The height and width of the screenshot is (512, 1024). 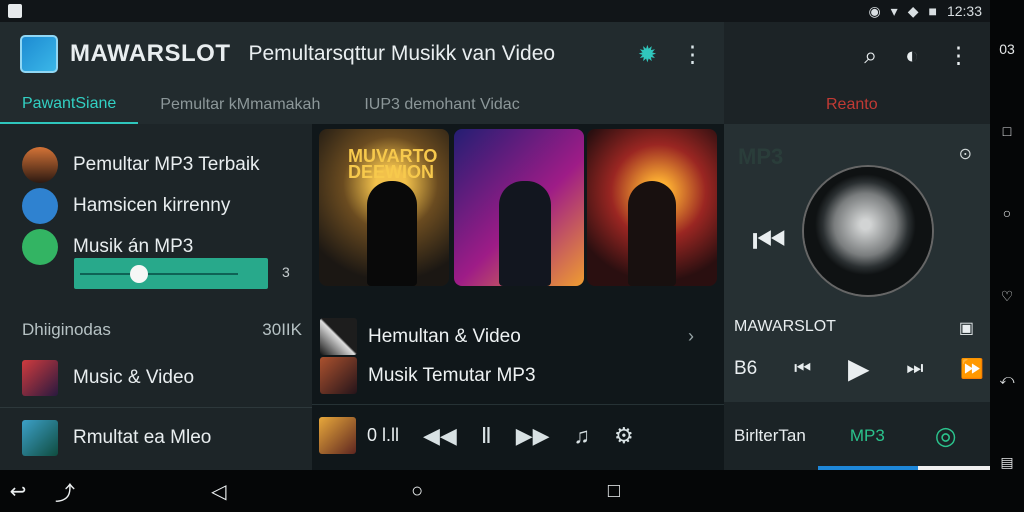 I want to click on track-meta: MAWARSLOT ▣, so click(x=854, y=328).